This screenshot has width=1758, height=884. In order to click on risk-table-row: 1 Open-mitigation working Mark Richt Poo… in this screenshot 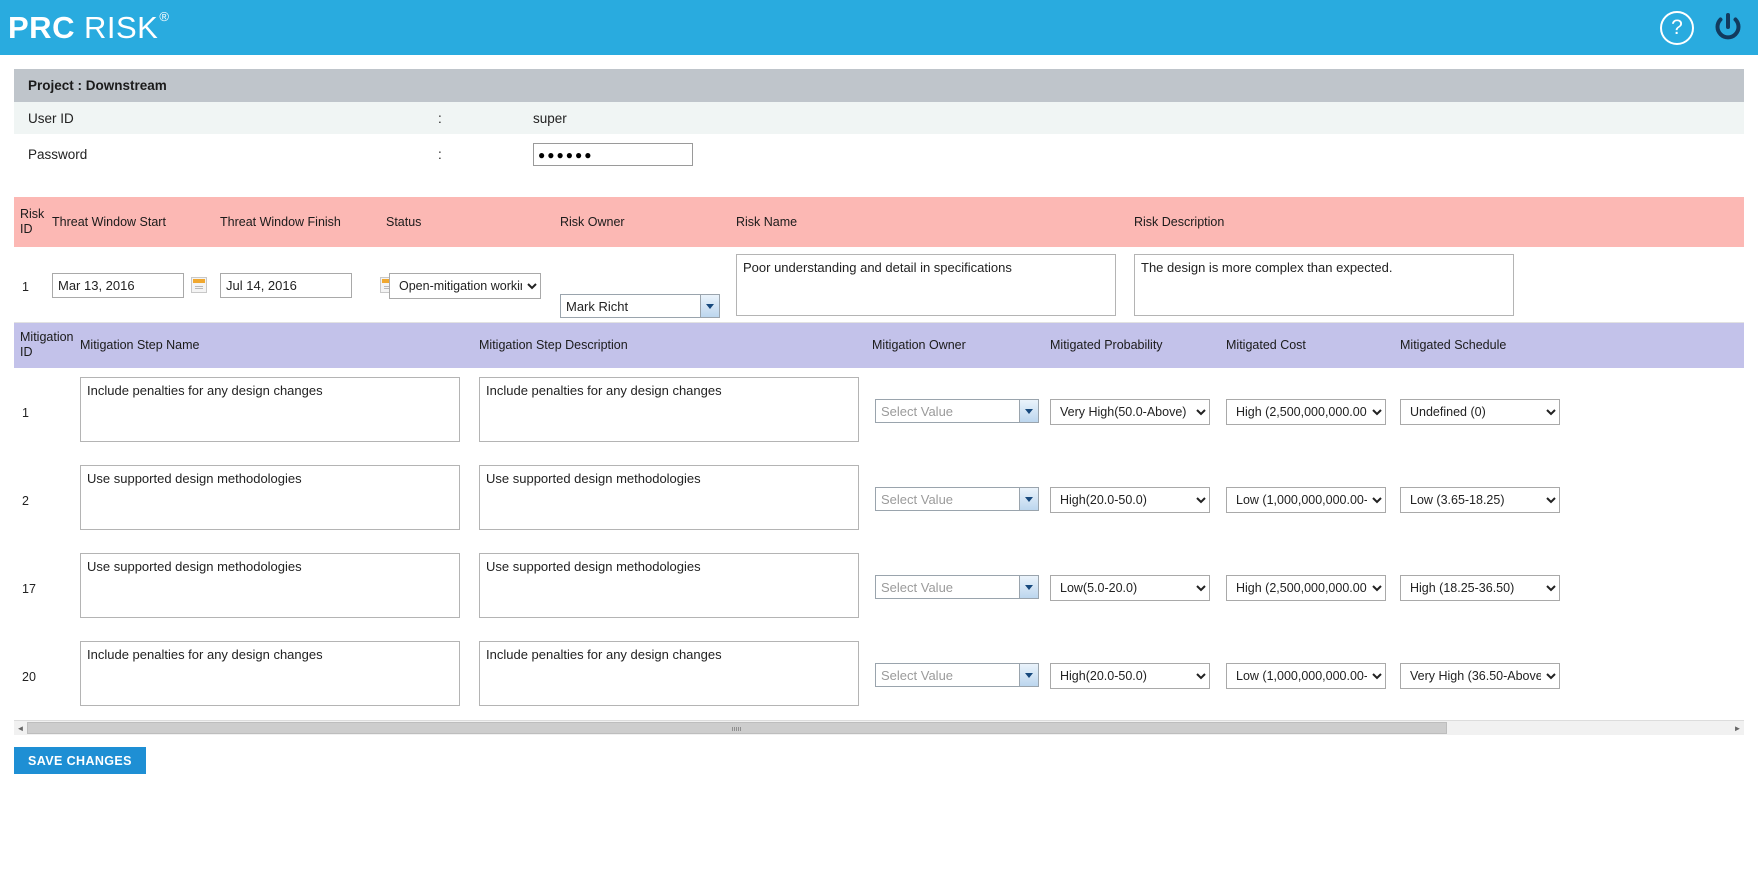, I will do `click(879, 285)`.